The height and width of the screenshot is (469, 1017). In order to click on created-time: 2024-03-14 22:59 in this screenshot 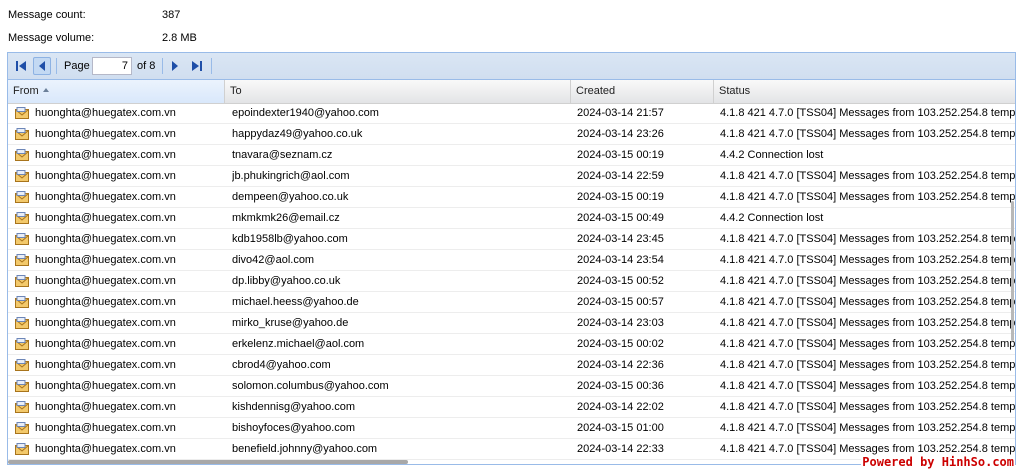, I will do `click(620, 176)`.